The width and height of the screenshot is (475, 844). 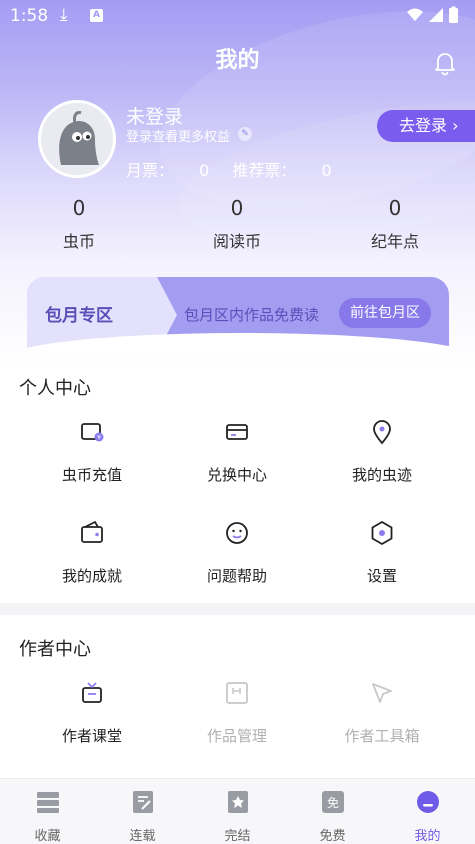 I want to click on monthly-title: 包月专区, so click(x=79, y=316).